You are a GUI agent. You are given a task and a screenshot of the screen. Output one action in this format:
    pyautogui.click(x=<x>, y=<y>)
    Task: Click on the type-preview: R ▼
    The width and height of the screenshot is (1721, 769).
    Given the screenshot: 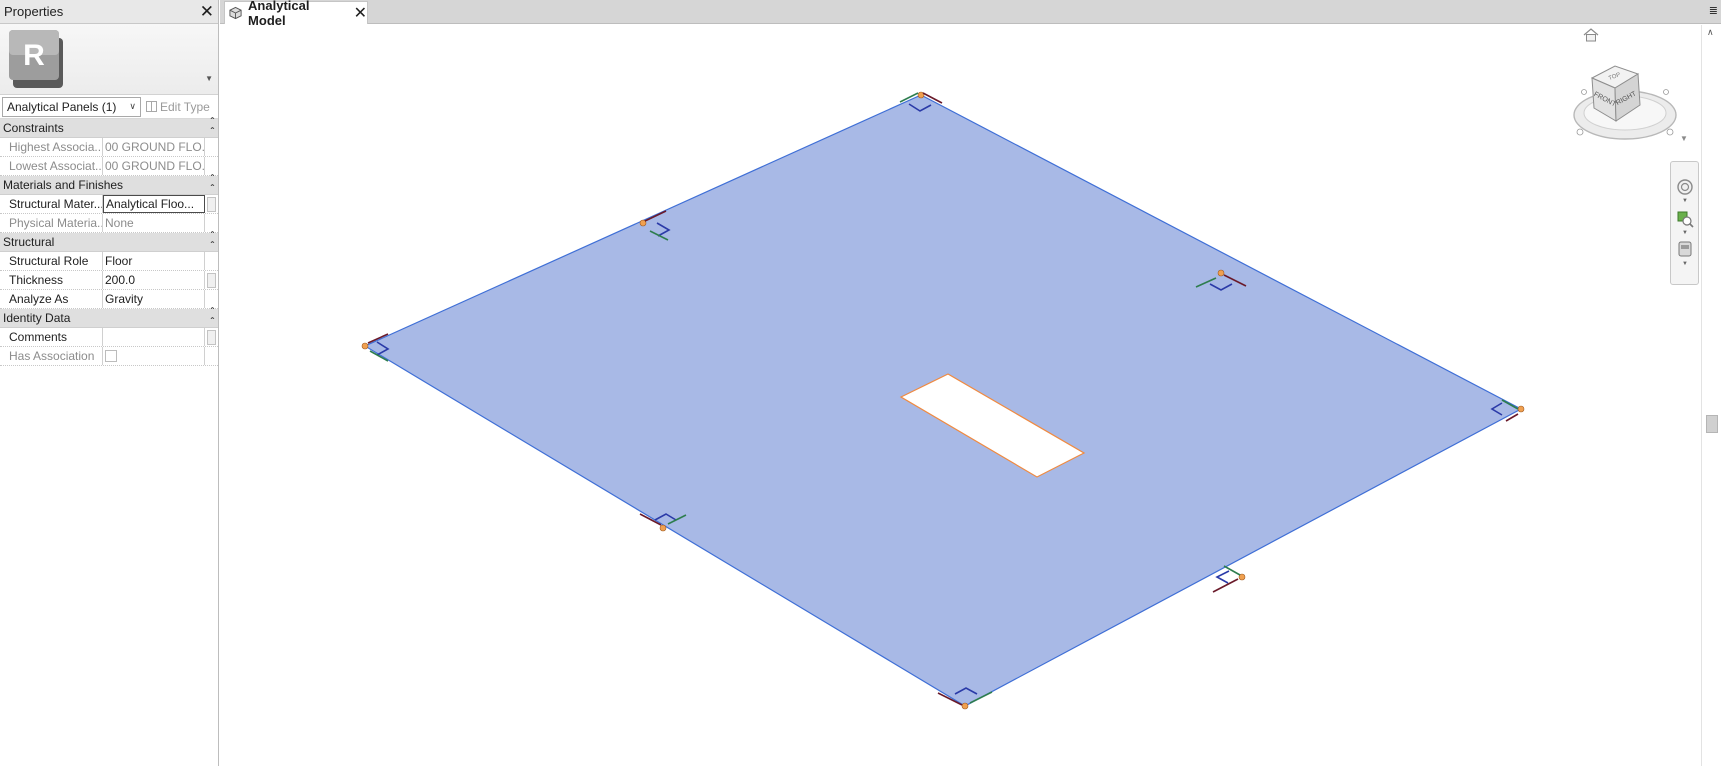 What is the action you would take?
    pyautogui.click(x=109, y=59)
    